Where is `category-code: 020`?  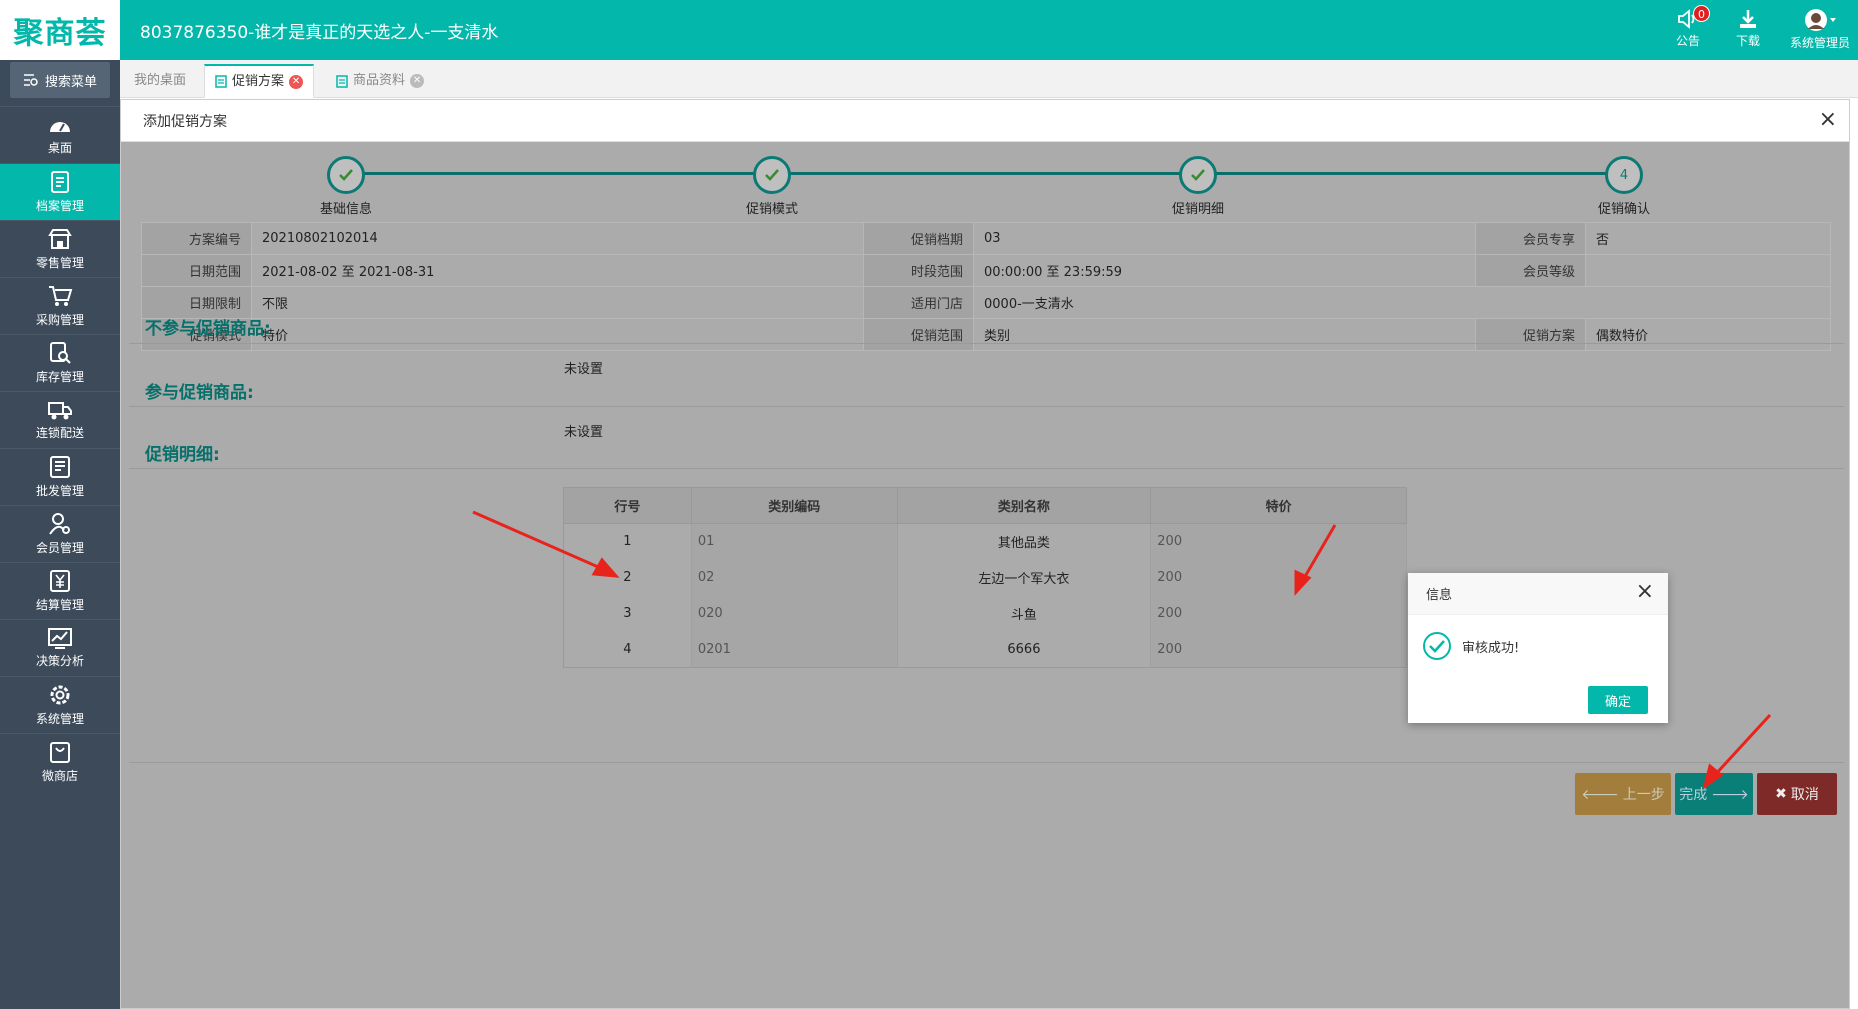
category-code: 020 is located at coordinates (794, 613).